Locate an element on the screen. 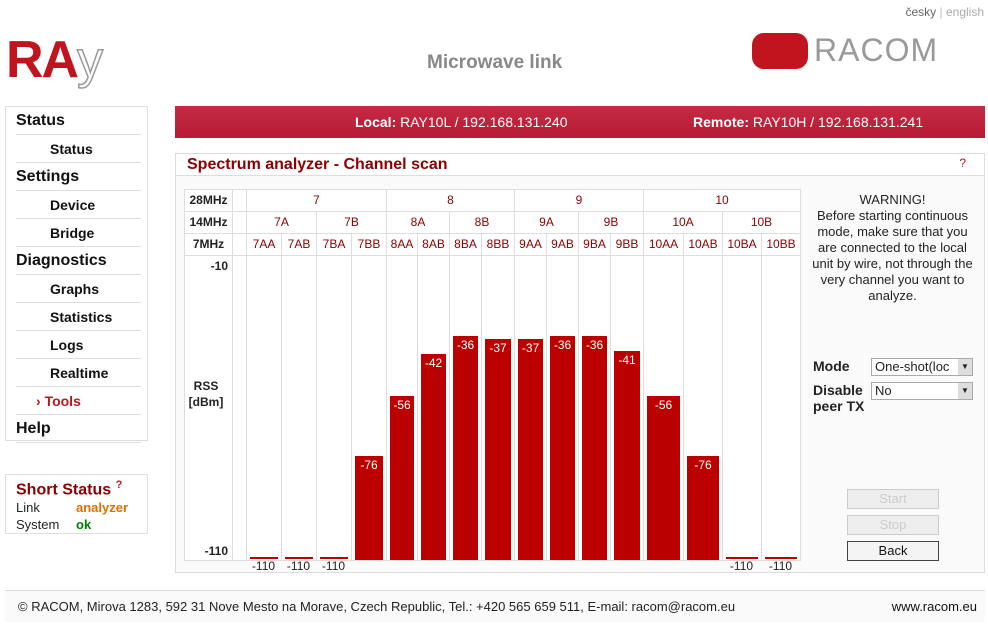 The width and height of the screenshot is (988, 624). channel-14mhz-link: 7B is located at coordinates (351, 222).